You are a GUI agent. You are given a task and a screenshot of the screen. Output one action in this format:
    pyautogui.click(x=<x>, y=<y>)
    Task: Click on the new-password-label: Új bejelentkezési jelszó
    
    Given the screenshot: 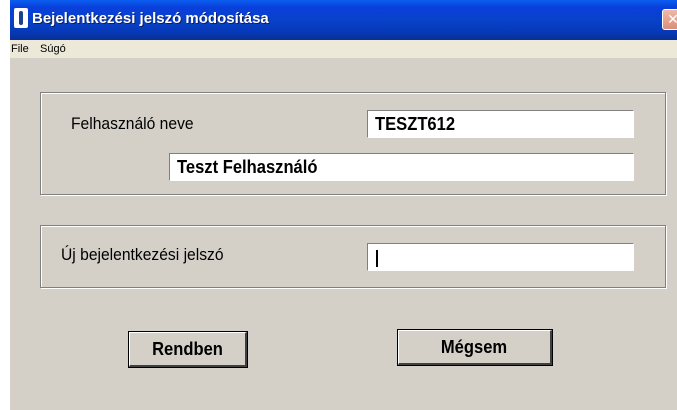 What is the action you would take?
    pyautogui.click(x=142, y=254)
    